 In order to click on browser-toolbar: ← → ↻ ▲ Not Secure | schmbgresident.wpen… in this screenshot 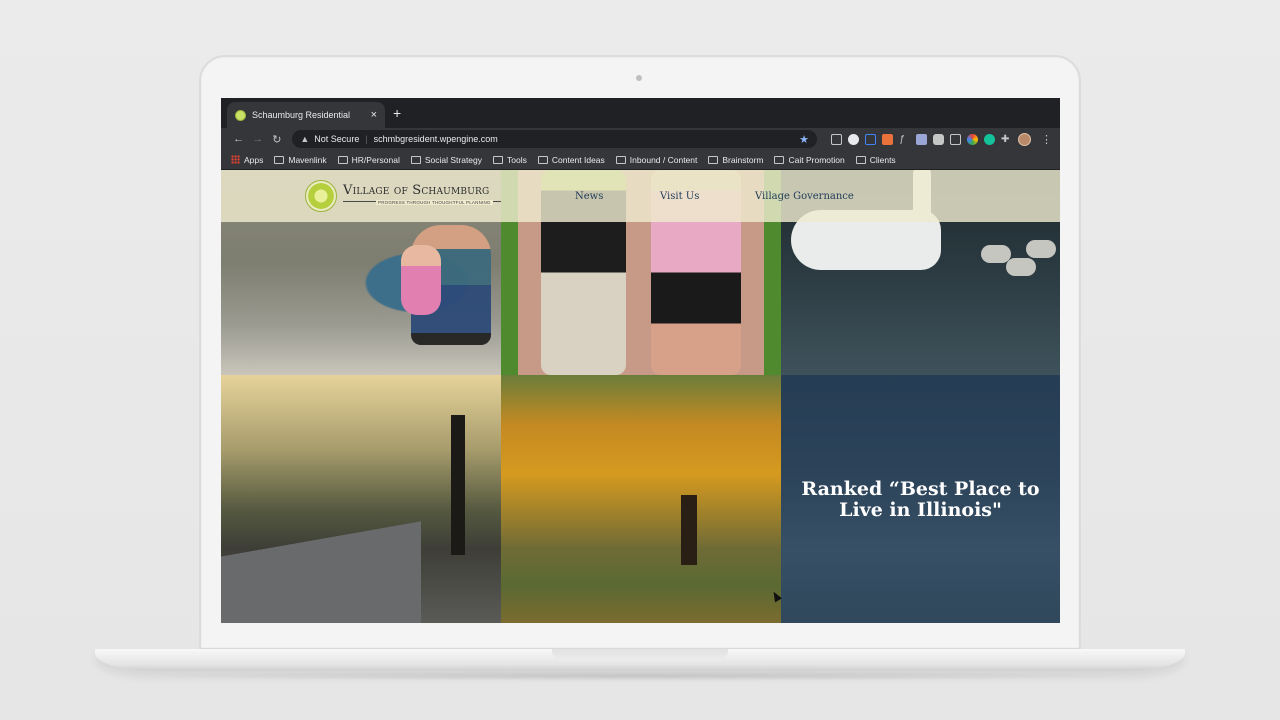, I will do `click(640, 139)`.